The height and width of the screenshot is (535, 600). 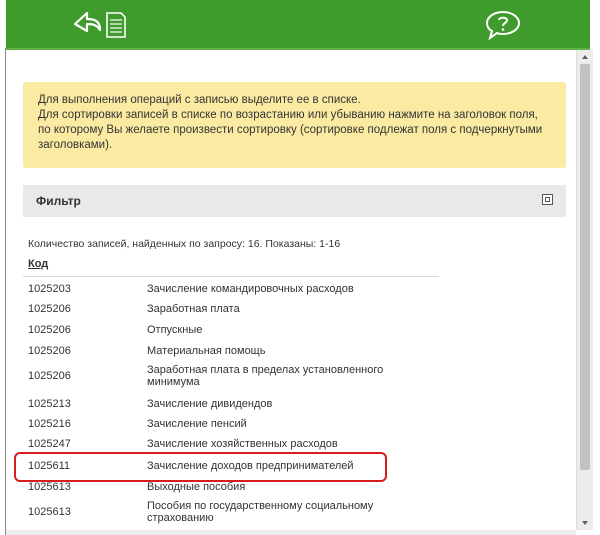 What do you see at coordinates (49, 444) in the screenshot?
I see `row-code: 1025247` at bounding box center [49, 444].